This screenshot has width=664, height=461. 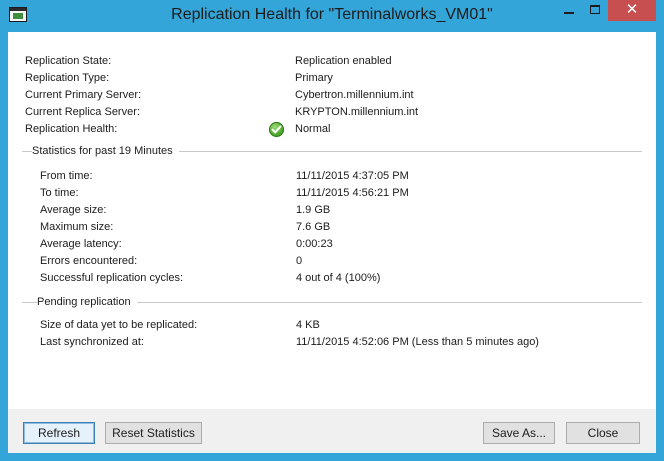 I want to click on average-size-label: Average size:, so click(x=73, y=210).